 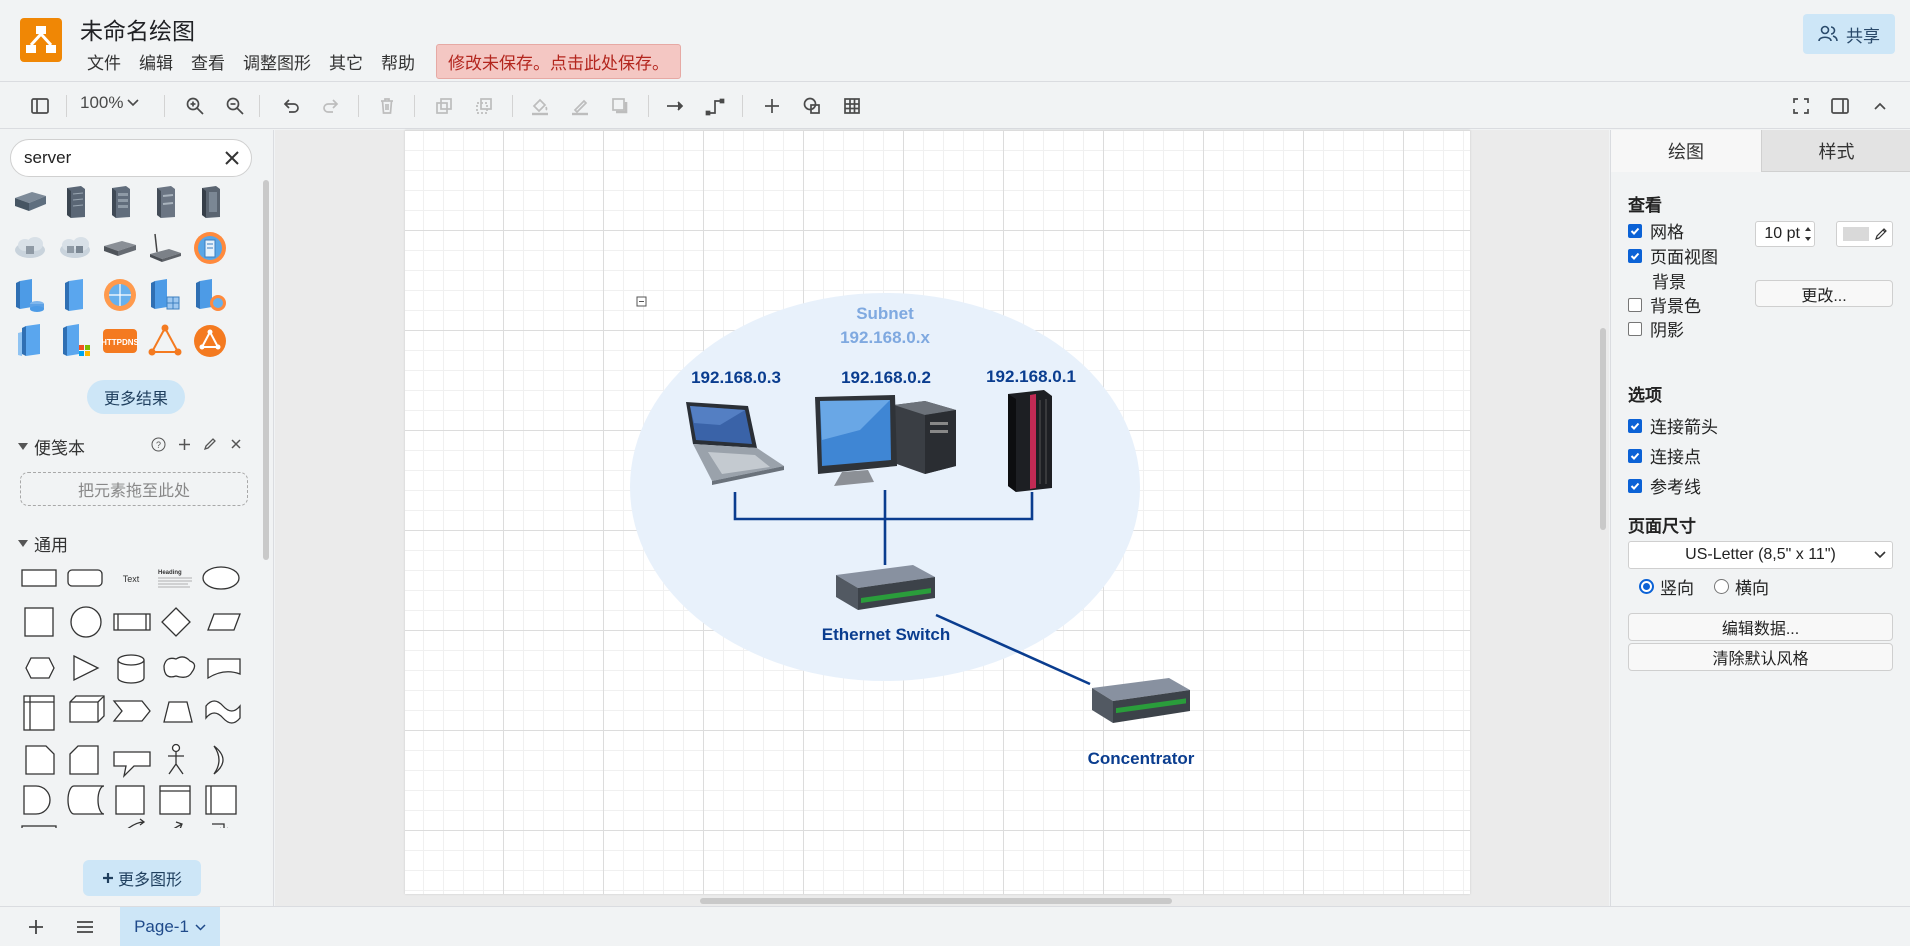 What do you see at coordinates (40, 668) in the screenshot?
I see `hexagon-shape` at bounding box center [40, 668].